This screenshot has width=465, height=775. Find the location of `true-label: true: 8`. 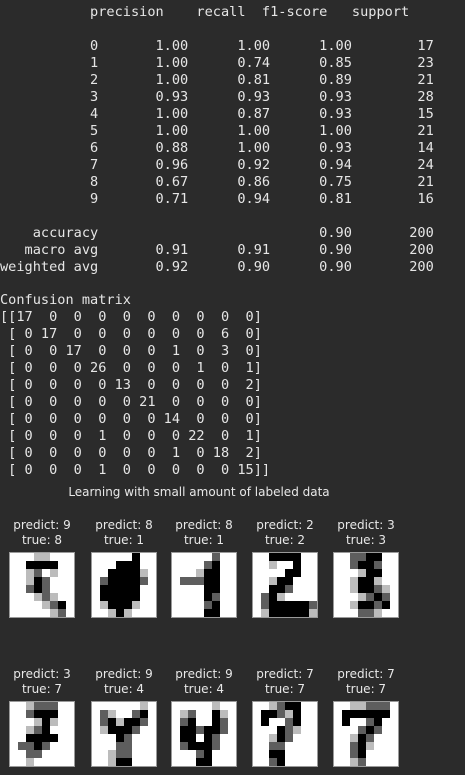

true-label: true: 8 is located at coordinates (42, 540).